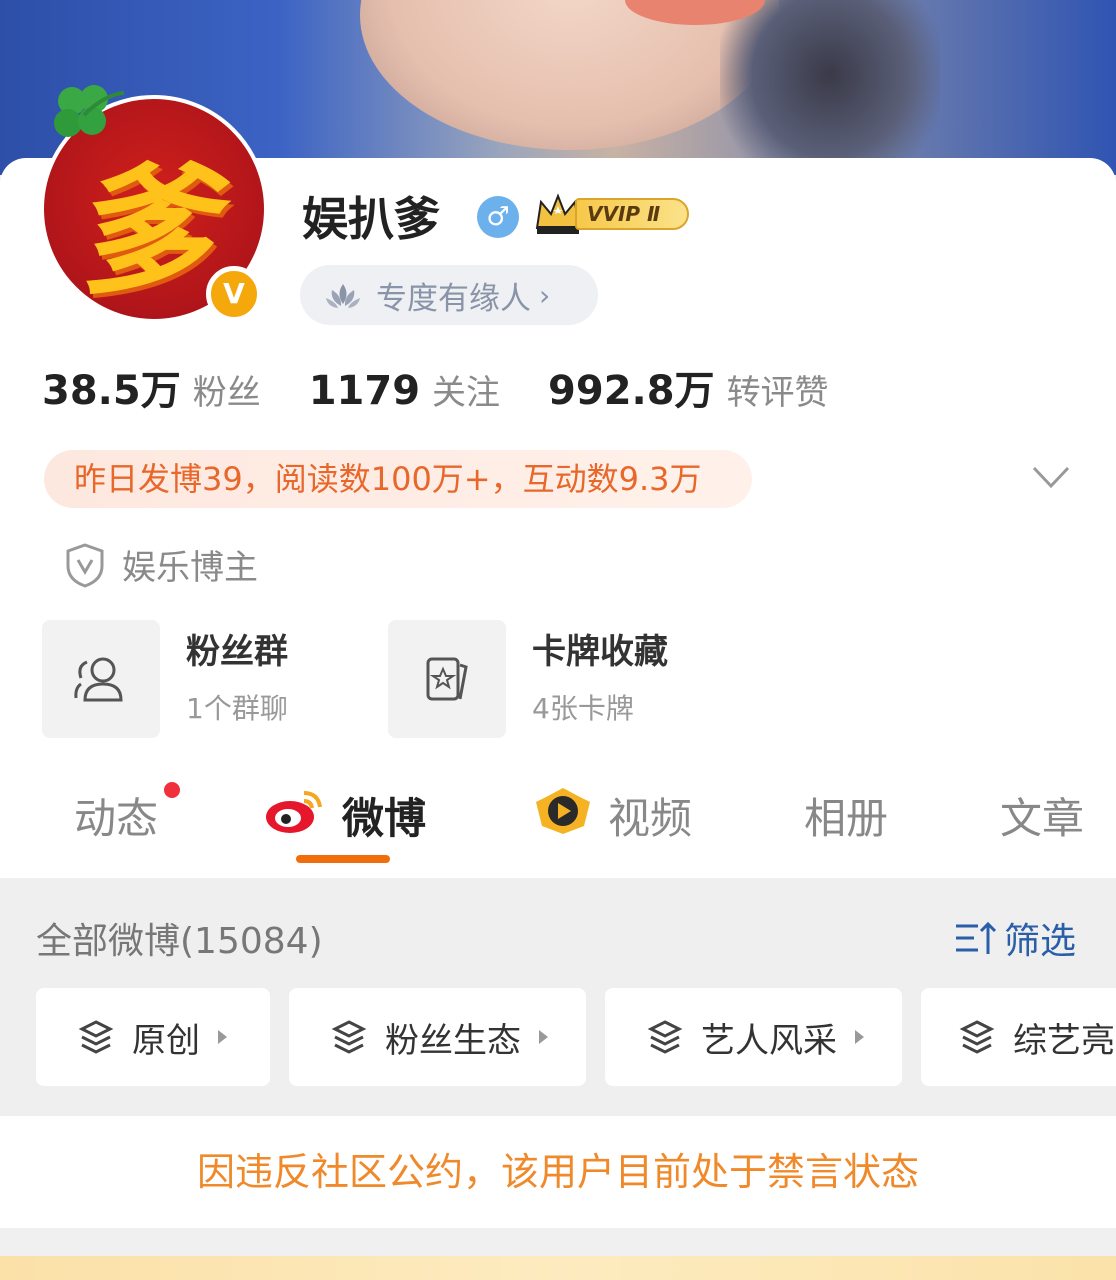 The width and height of the screenshot is (1116, 1280). I want to click on following-label: 关注, so click(466, 393).